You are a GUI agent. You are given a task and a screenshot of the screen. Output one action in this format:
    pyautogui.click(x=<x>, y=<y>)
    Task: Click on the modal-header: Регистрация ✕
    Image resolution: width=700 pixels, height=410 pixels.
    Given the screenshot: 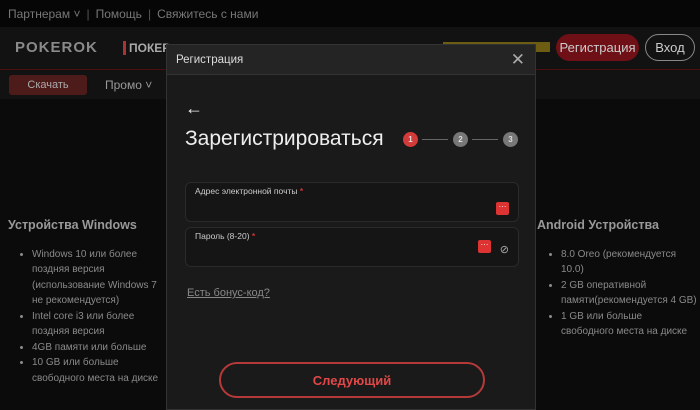 What is the action you would take?
    pyautogui.click(x=351, y=60)
    